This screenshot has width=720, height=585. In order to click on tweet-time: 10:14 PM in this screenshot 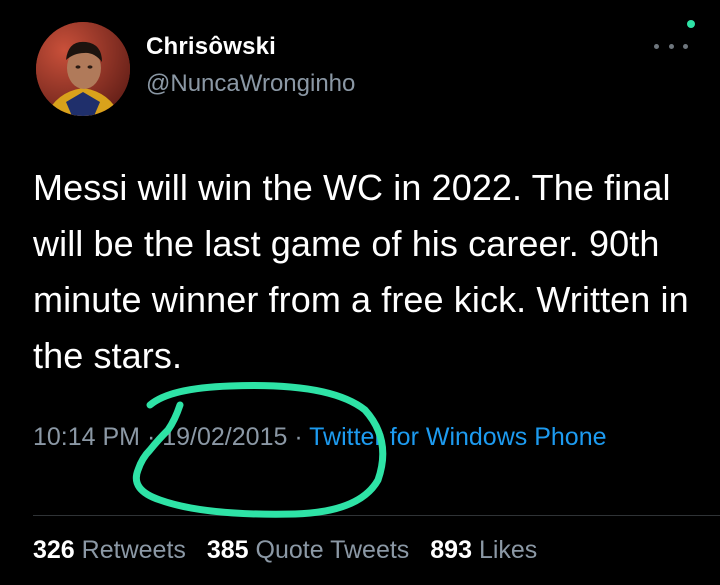, I will do `click(86, 437)`.